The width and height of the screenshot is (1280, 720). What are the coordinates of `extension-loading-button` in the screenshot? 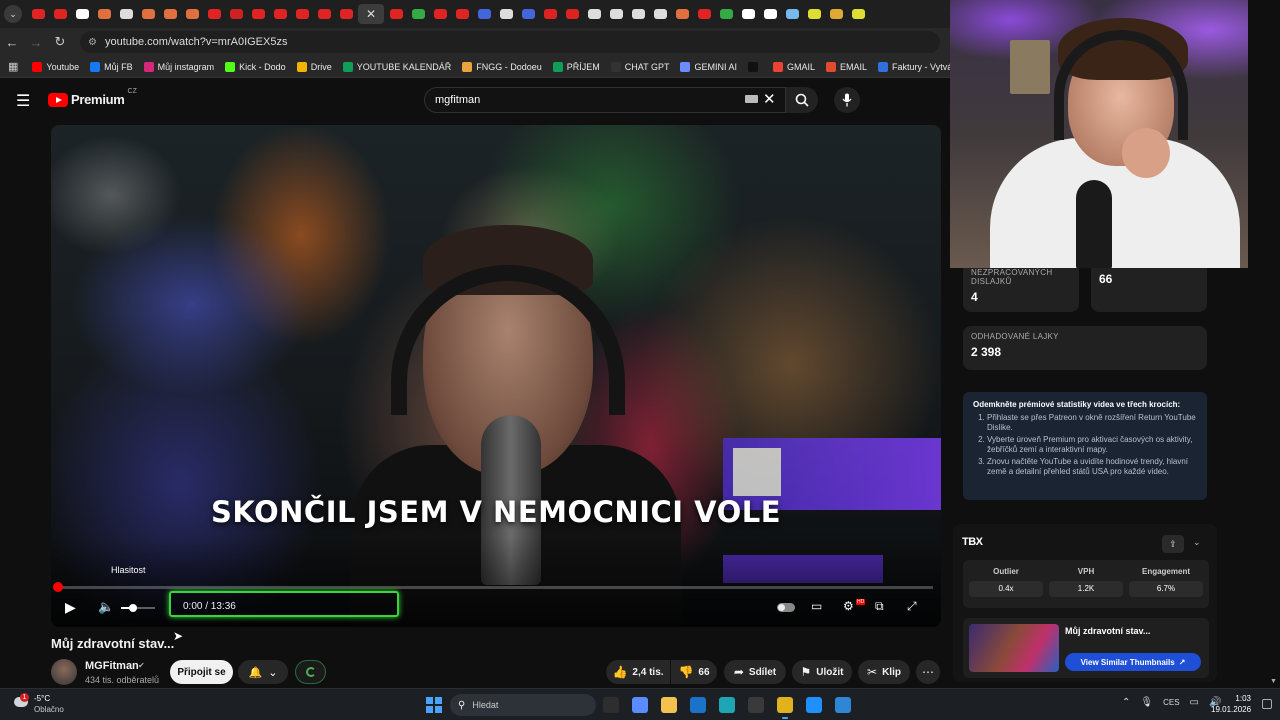 It's located at (310, 672).